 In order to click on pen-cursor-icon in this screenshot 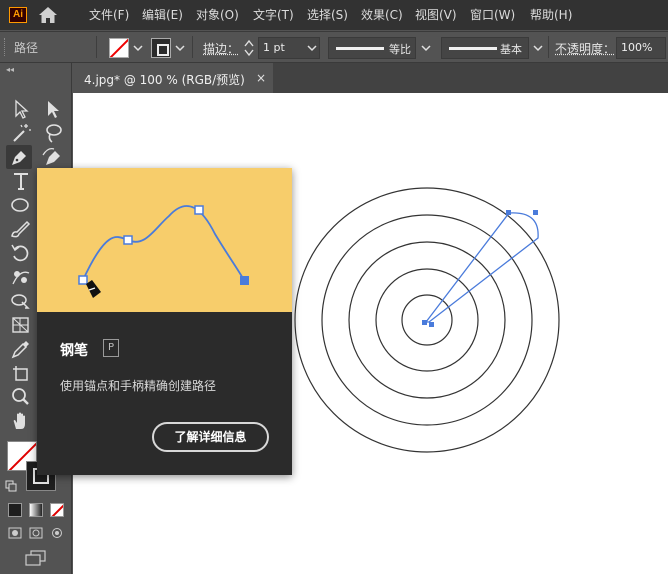, I will do `click(93, 289)`.